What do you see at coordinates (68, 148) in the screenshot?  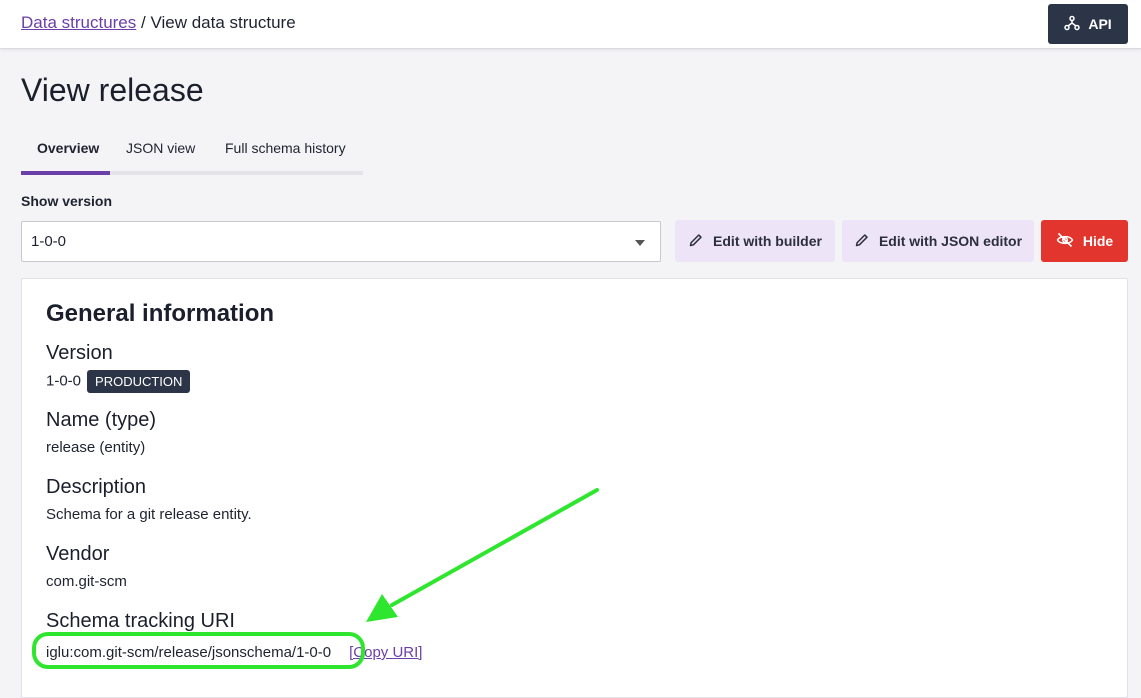 I see `tab-overview: Overview` at bounding box center [68, 148].